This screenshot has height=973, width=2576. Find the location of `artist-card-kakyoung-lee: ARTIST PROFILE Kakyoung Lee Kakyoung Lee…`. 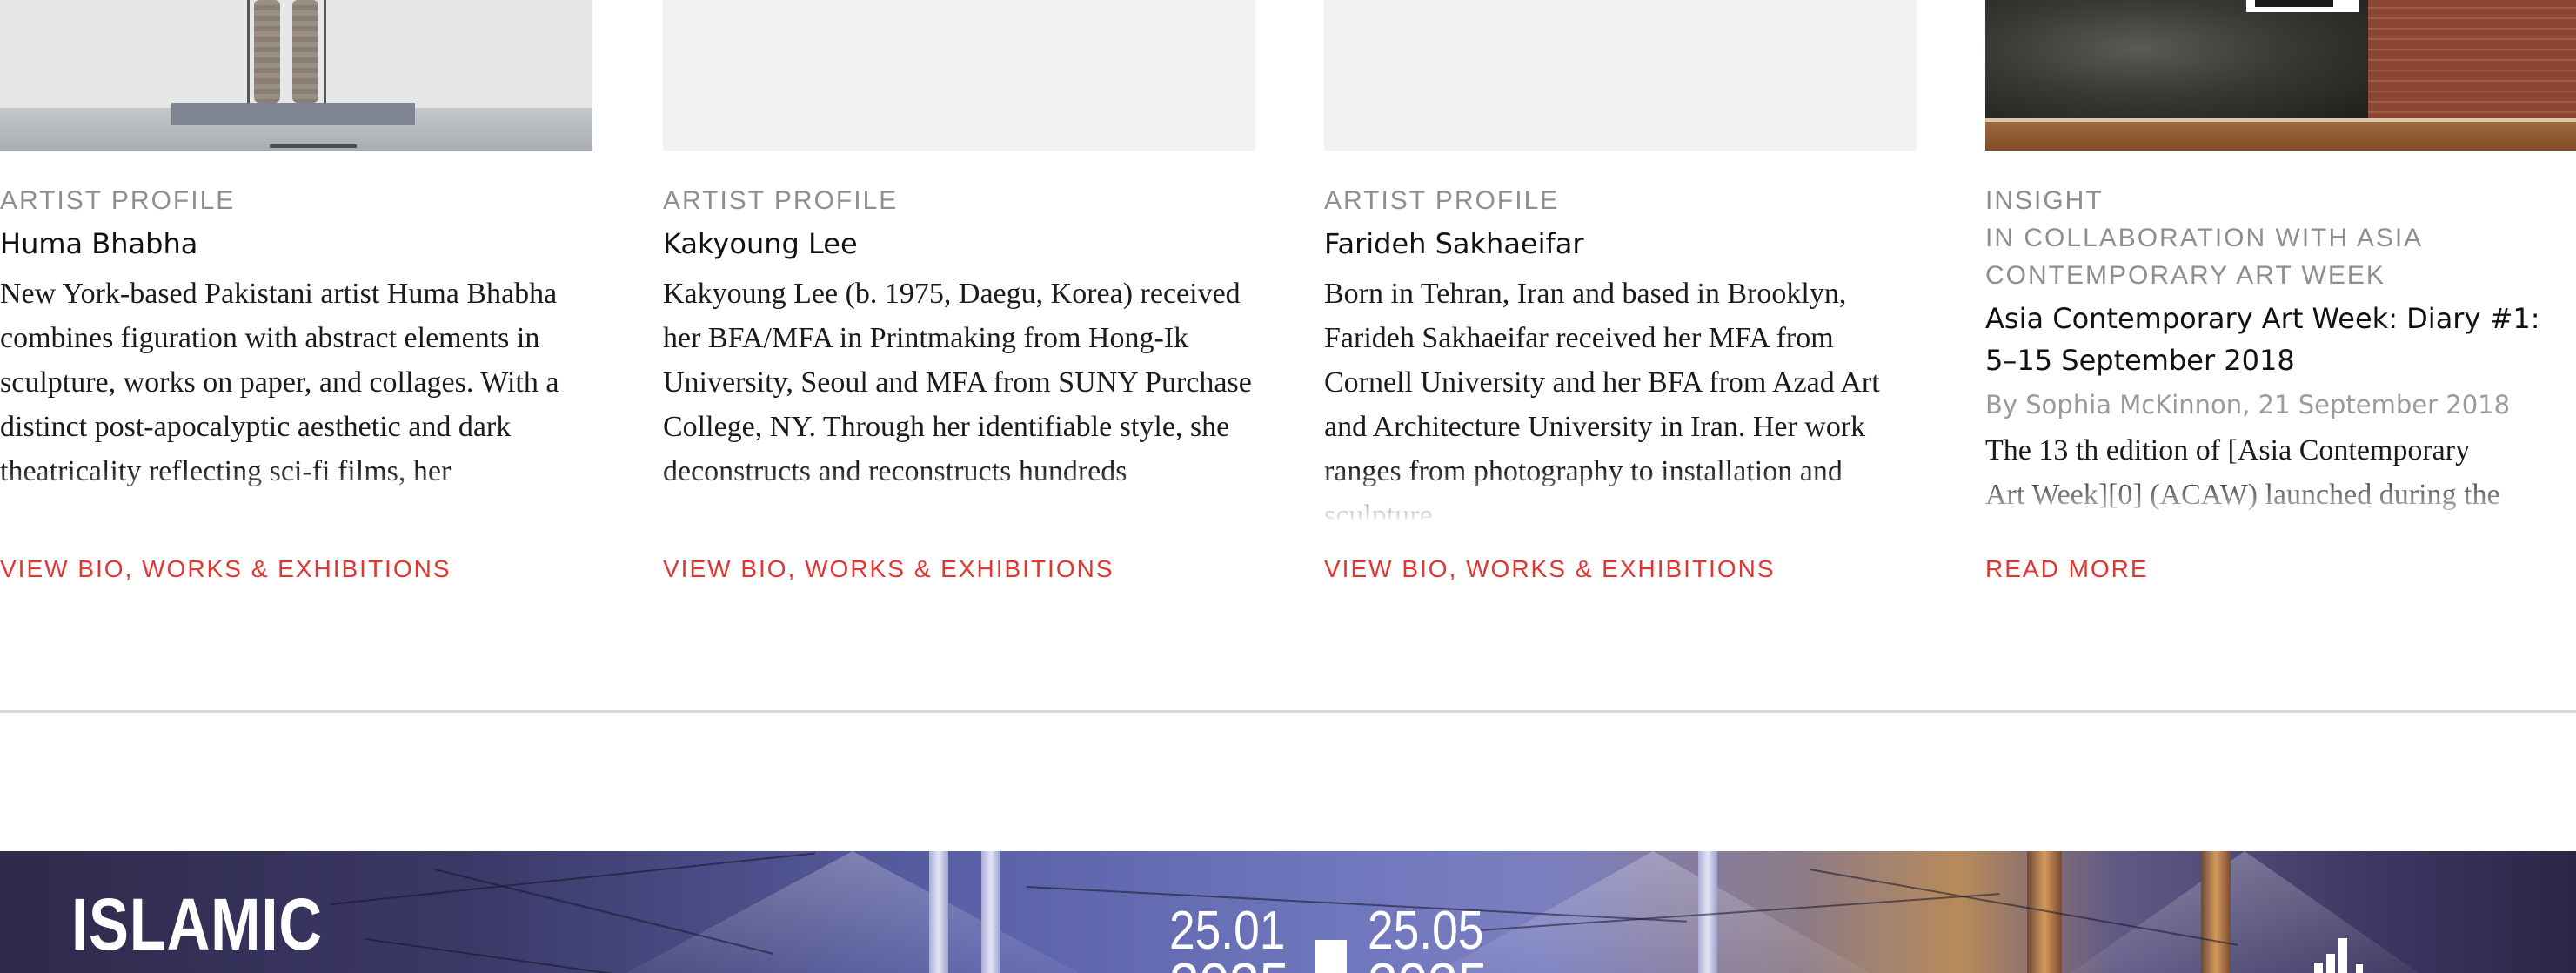

artist-card-kakyoung-lee: ARTIST PROFILE Kakyoung Lee Kakyoung Lee… is located at coordinates (959, 291).